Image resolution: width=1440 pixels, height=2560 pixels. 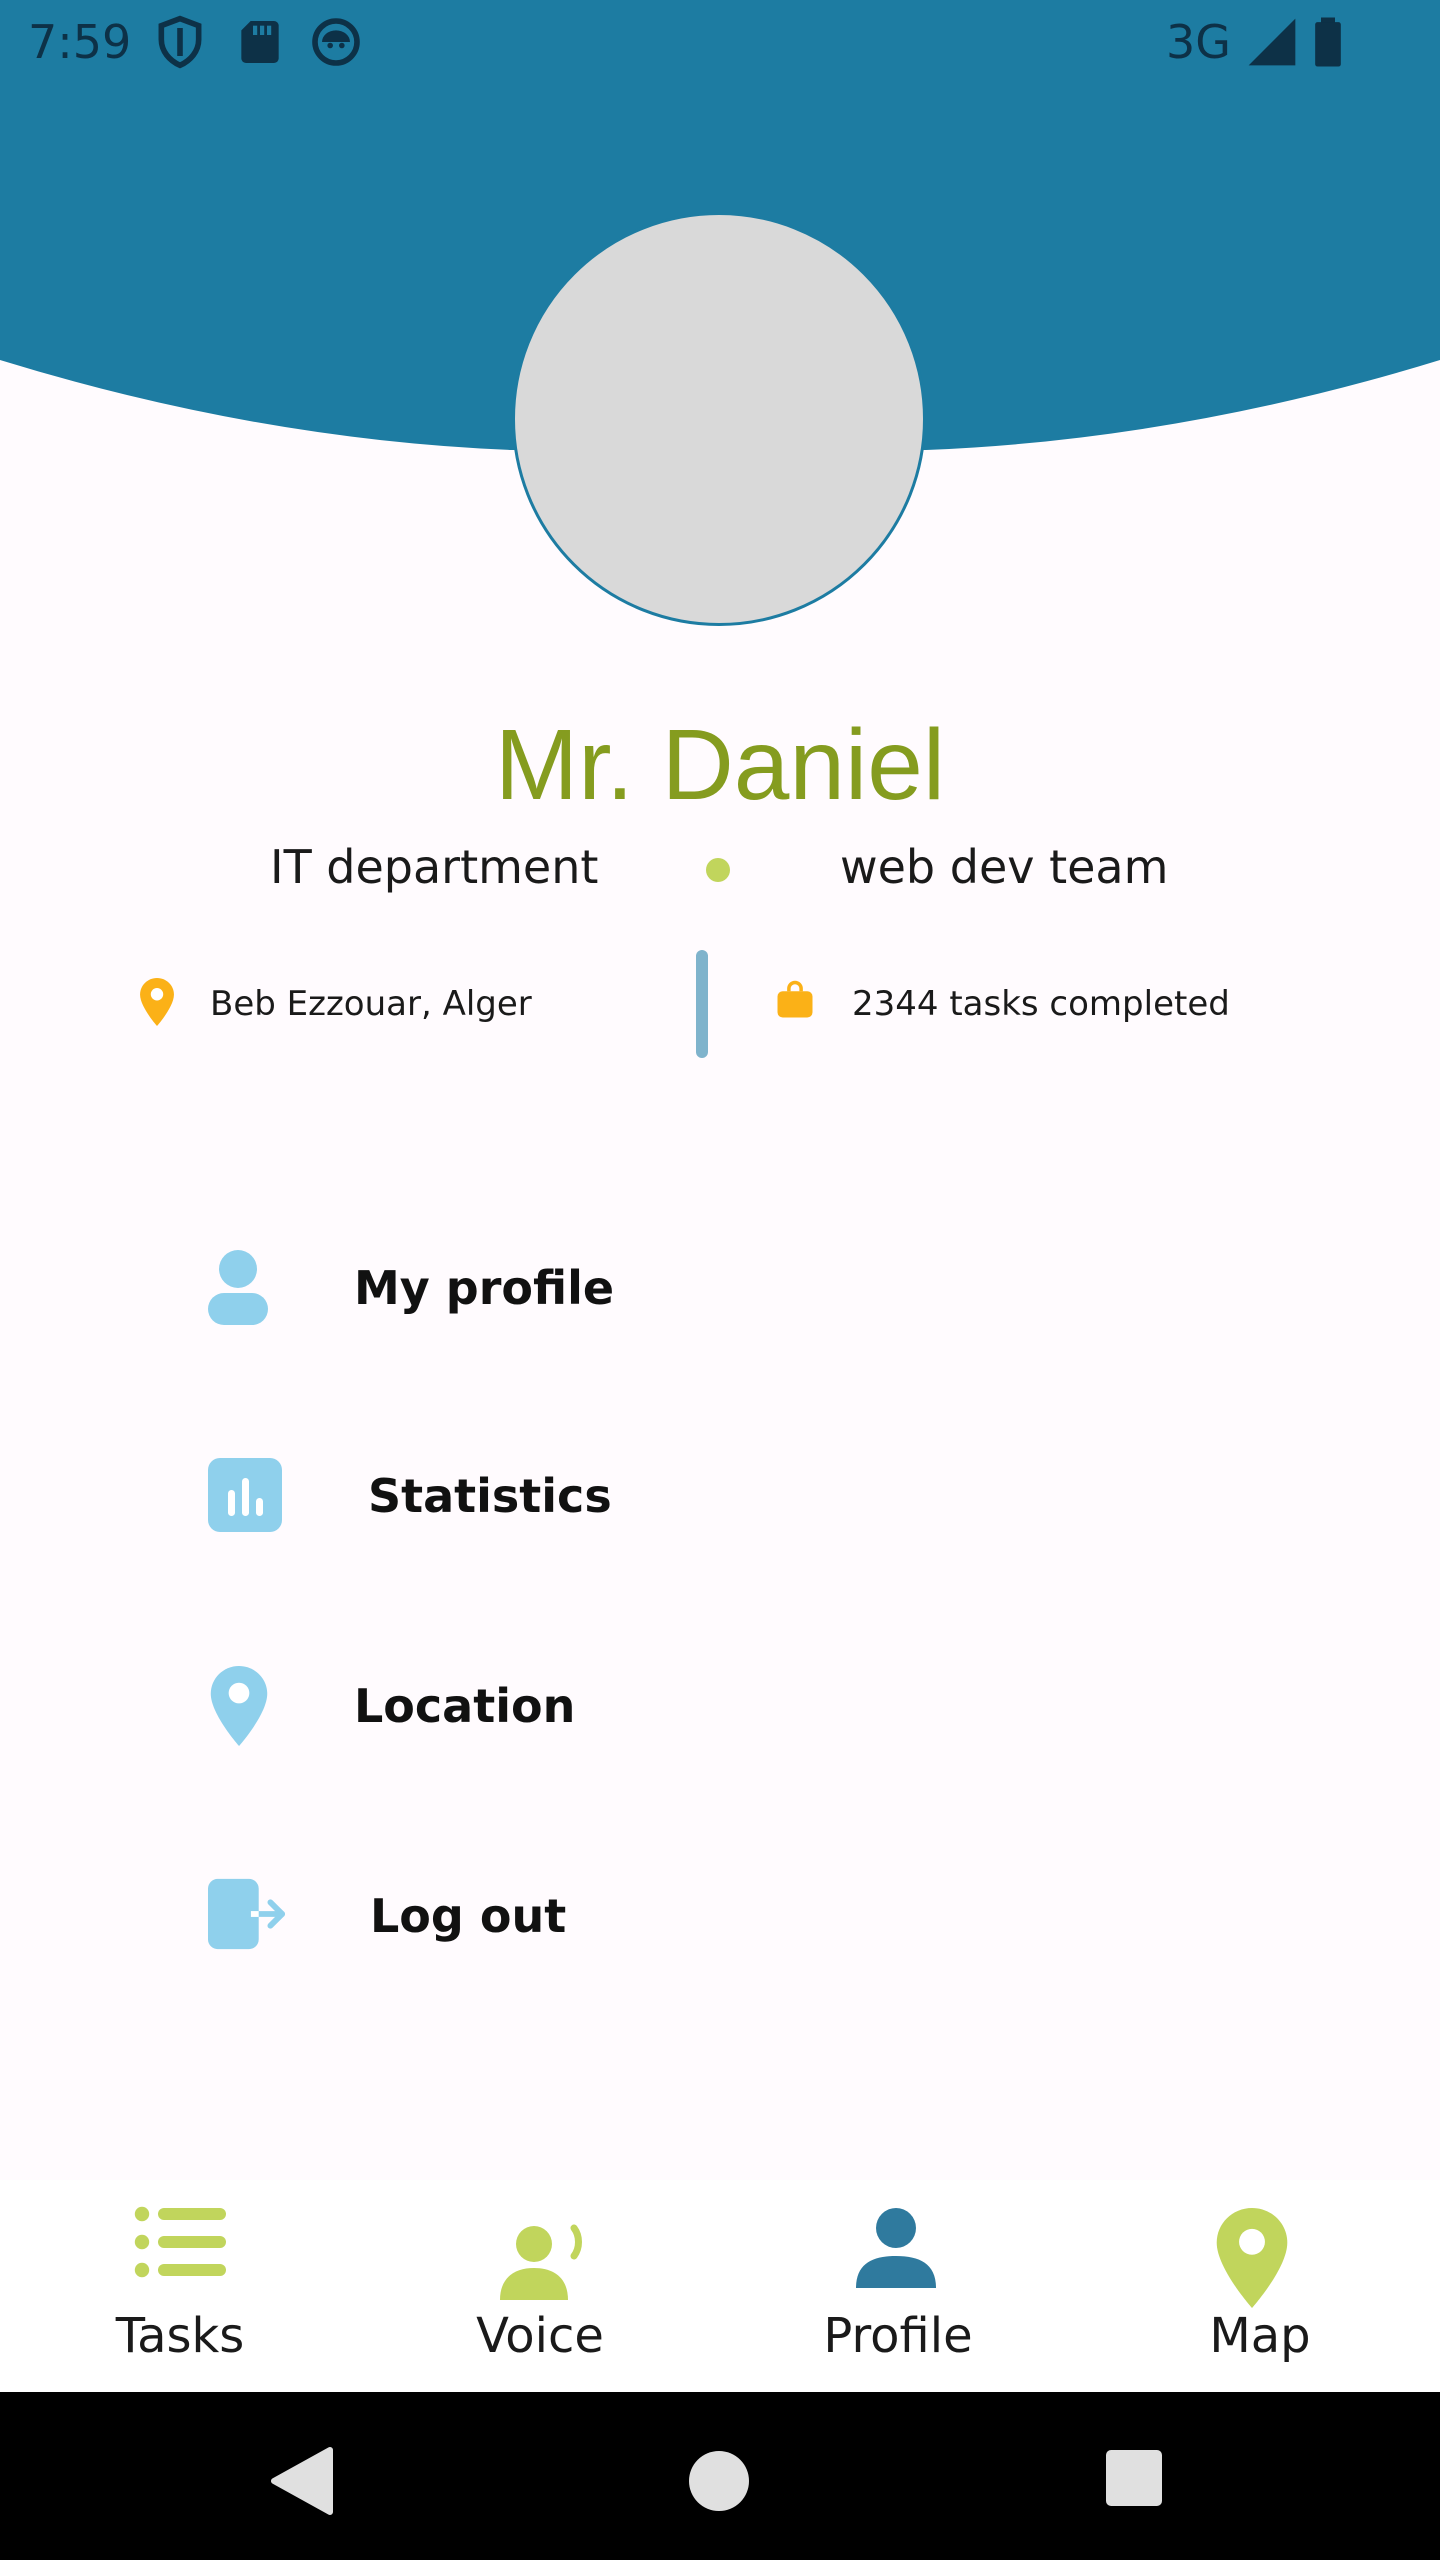 I want to click on back-icon, so click(x=302, y=2481).